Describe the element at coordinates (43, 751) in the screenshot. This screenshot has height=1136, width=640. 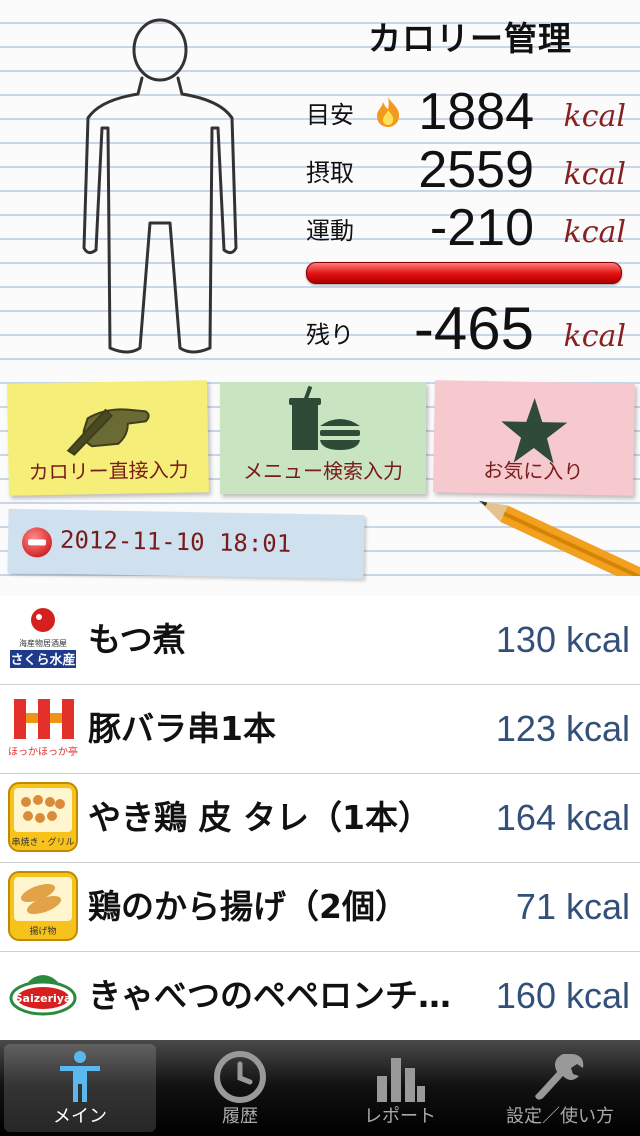
I see `logo-text: ほっかほっか亭` at that location.